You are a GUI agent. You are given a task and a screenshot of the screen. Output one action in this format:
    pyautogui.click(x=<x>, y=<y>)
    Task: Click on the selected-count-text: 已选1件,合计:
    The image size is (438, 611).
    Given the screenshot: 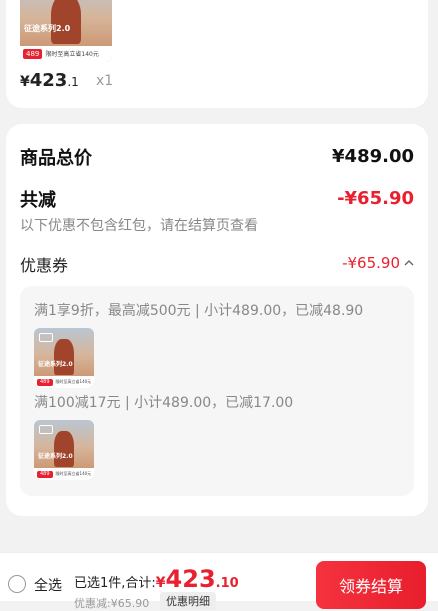 What is the action you would take?
    pyautogui.click(x=115, y=583)
    